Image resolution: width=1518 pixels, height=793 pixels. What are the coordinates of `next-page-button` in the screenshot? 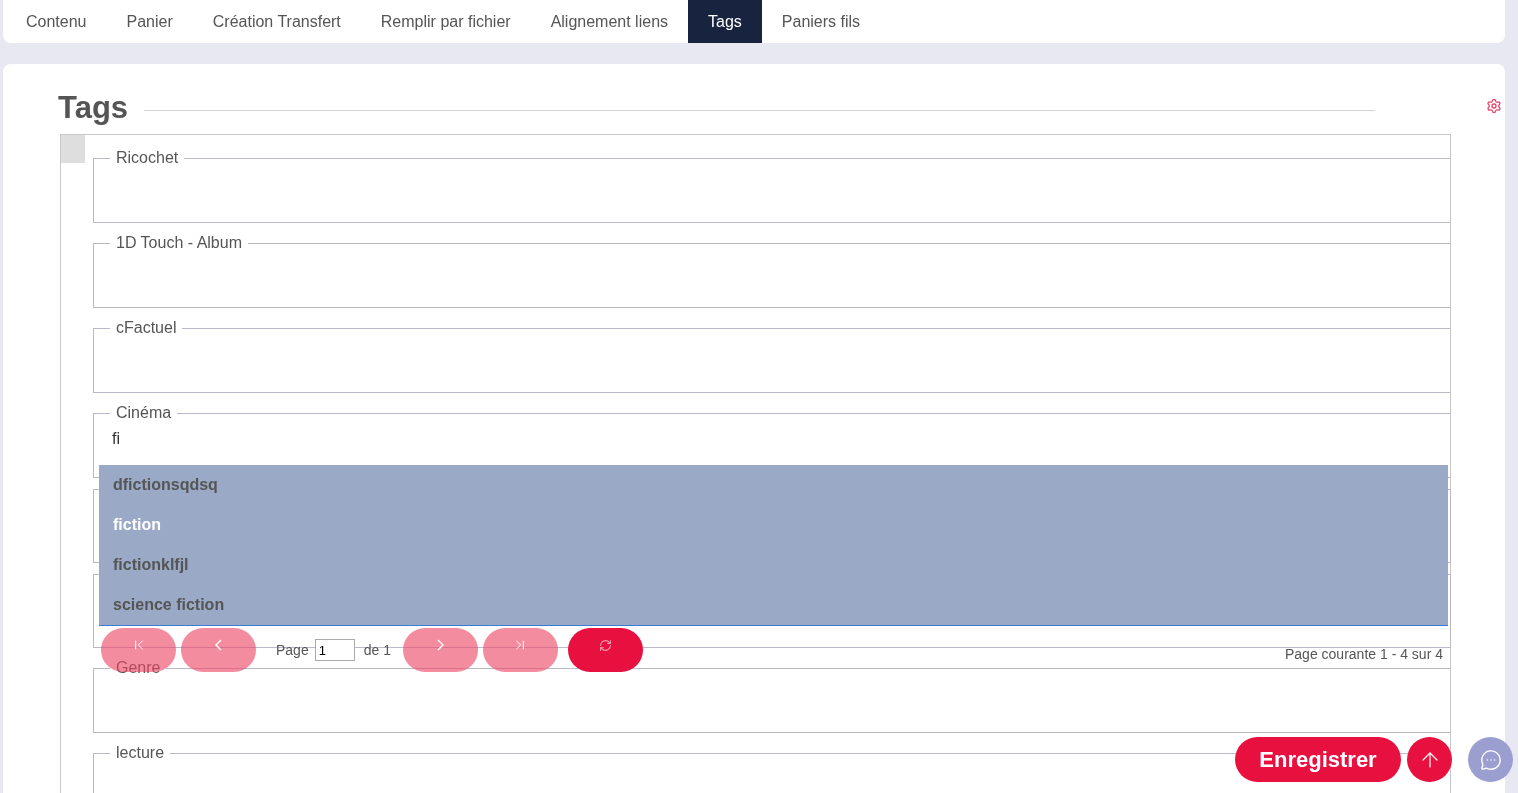 It's located at (440, 650).